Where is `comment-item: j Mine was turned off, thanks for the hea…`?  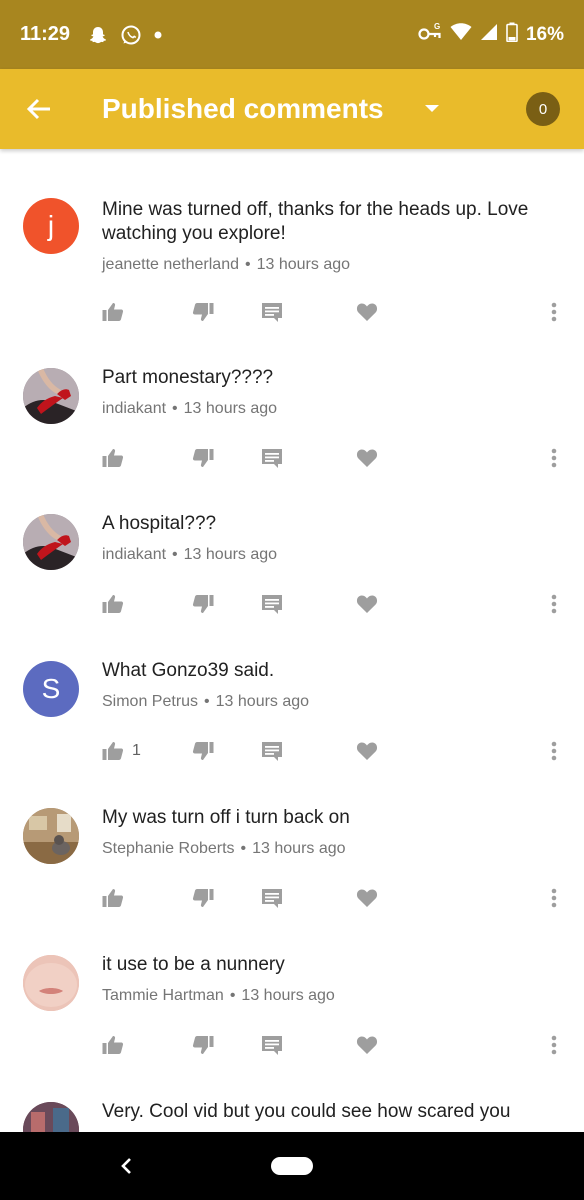
comment-item: j Mine was turned off, thanks for the hea… is located at coordinates (292, 235).